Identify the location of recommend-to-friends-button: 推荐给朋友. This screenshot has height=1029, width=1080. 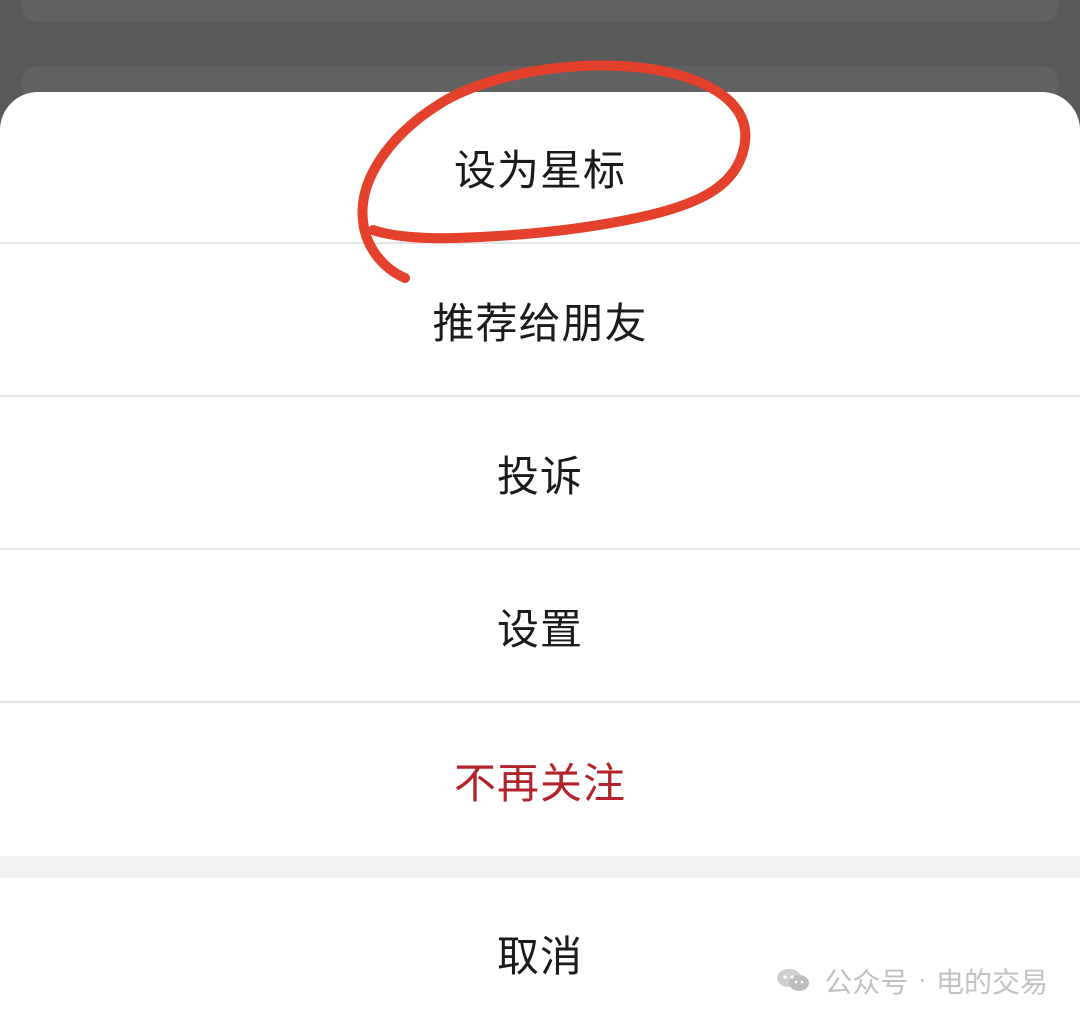
(540, 321).